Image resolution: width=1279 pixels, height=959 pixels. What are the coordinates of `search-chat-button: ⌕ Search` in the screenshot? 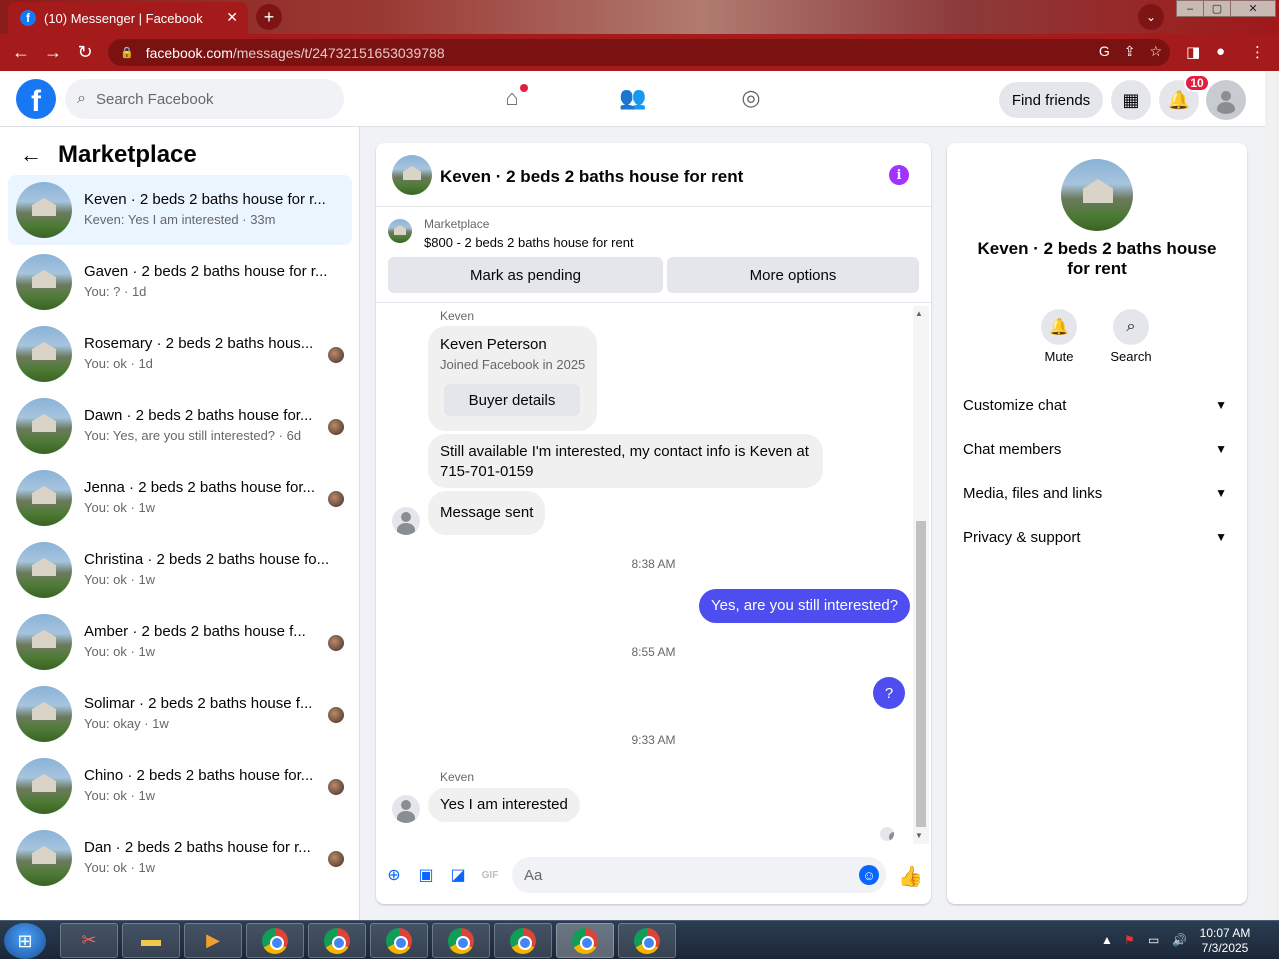 It's located at (1131, 336).